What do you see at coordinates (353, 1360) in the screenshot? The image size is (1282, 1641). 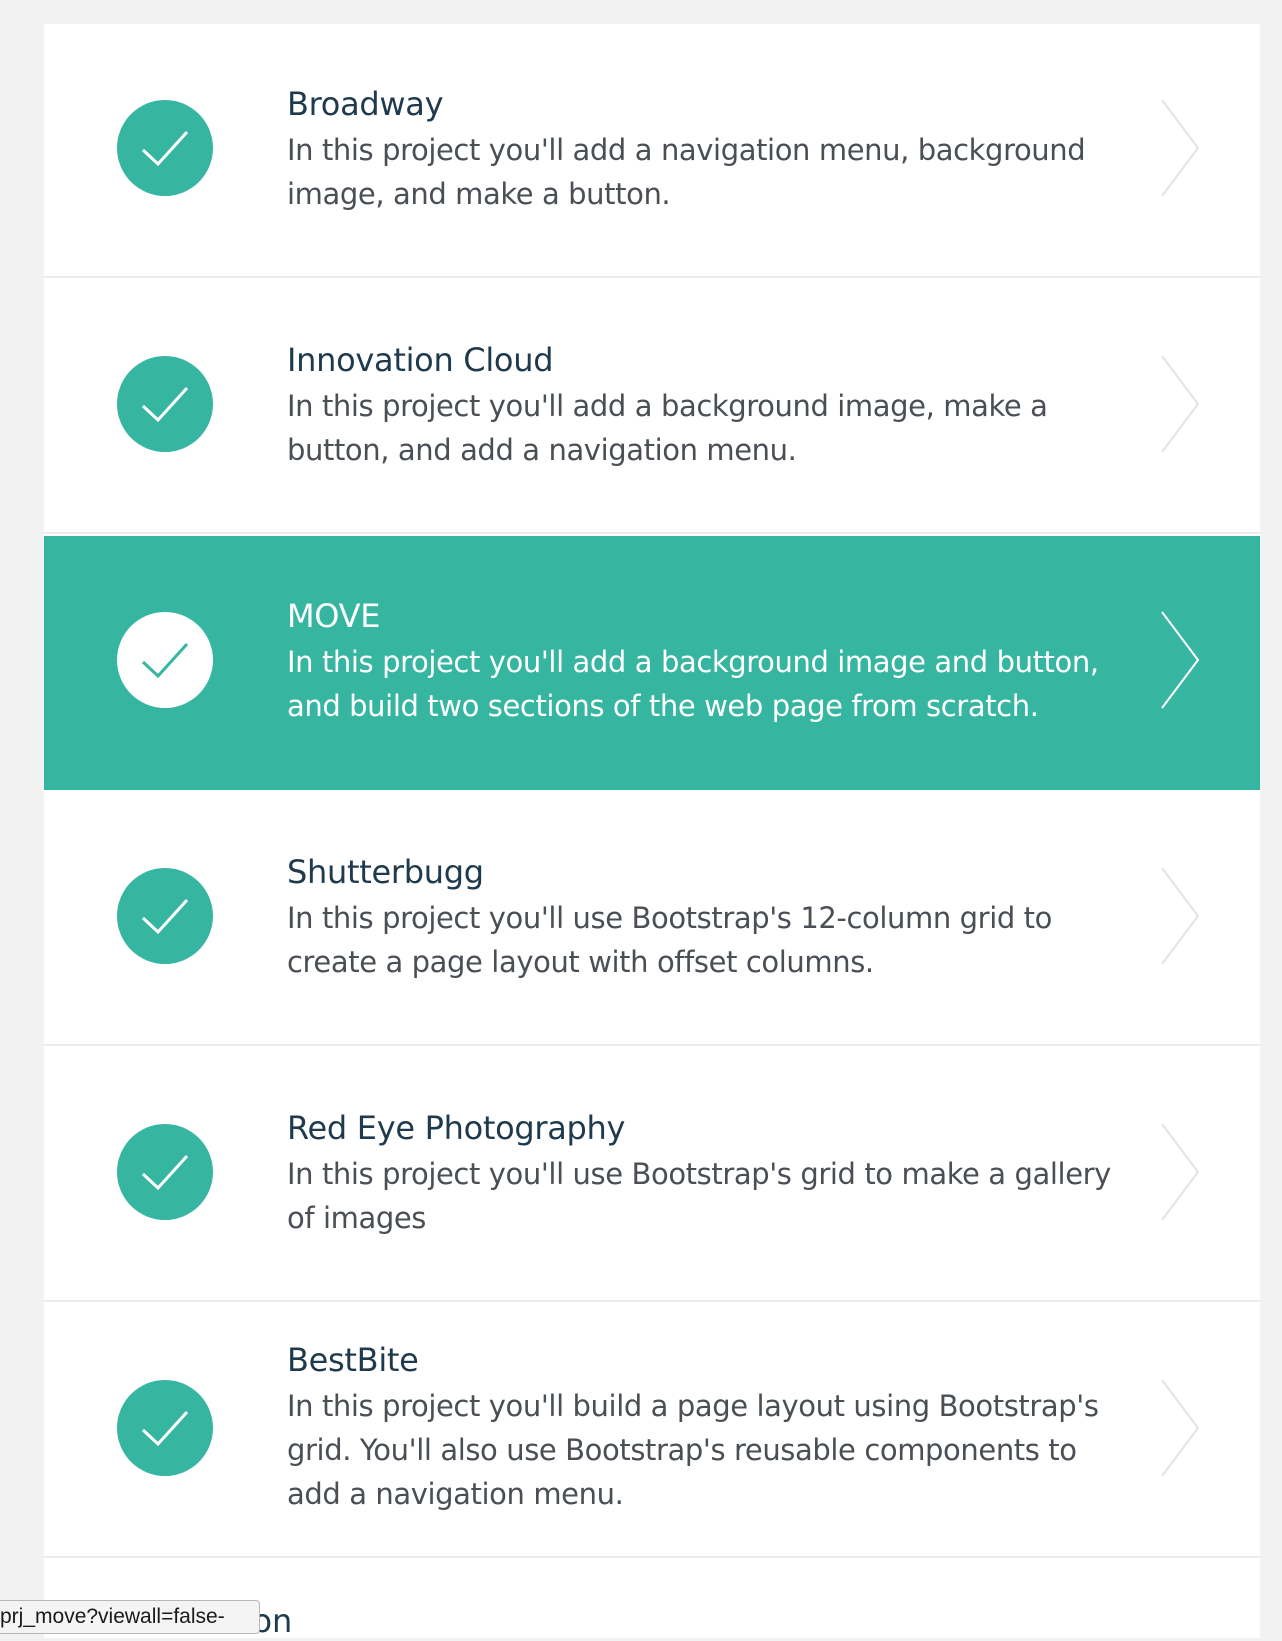 I see `project-title: BestBite` at bounding box center [353, 1360].